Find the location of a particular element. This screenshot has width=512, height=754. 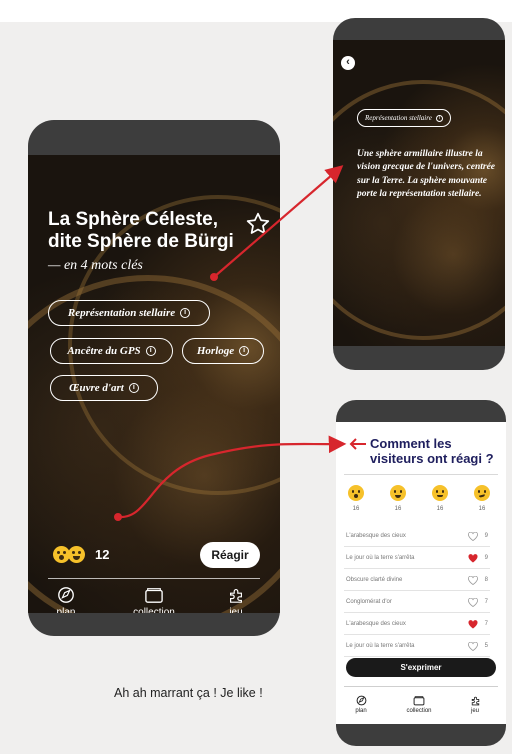

arrow-to-reactions is located at coordinates (232, 477).